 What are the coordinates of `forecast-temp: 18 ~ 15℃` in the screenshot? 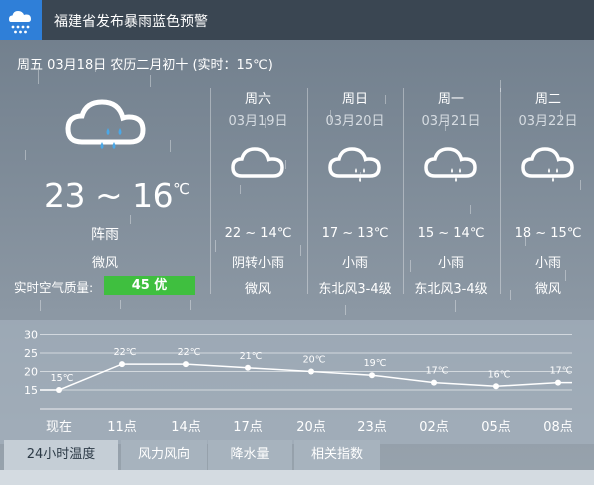 It's located at (548, 233).